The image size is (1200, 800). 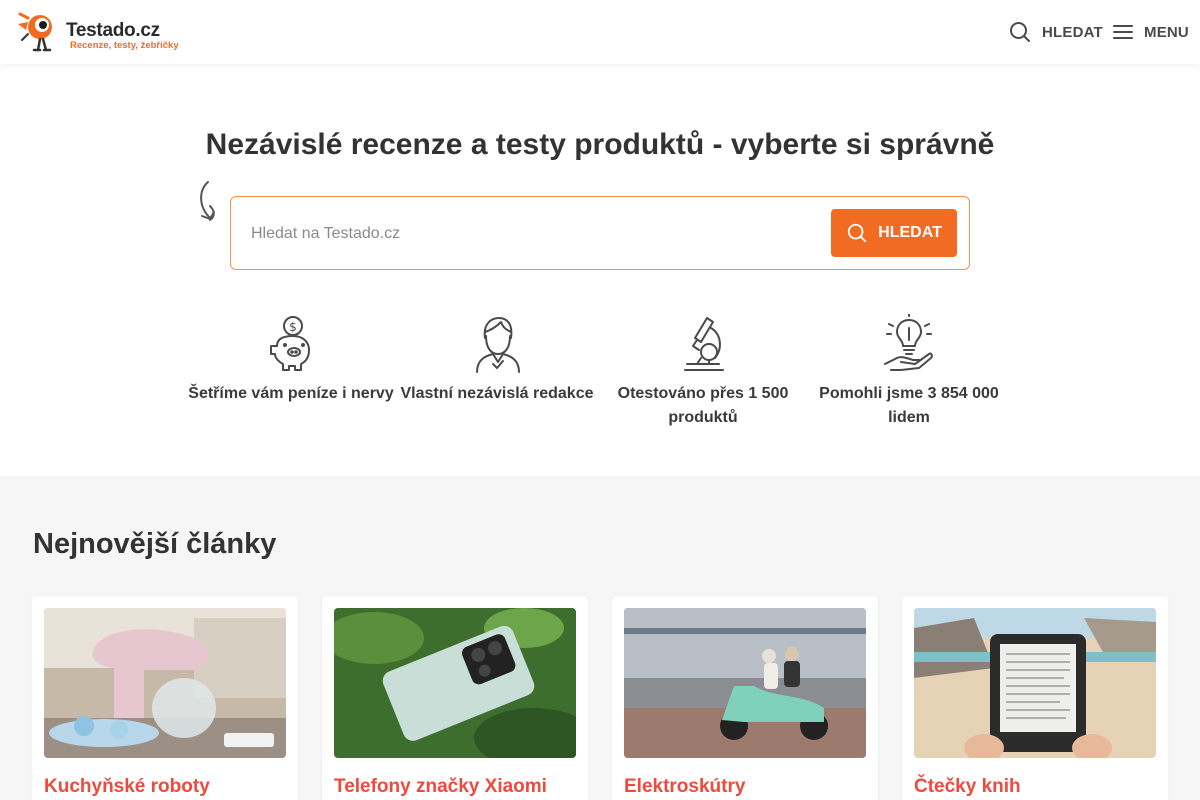 What do you see at coordinates (497, 393) in the screenshot?
I see `feature-text: Vlastní nezávislá redakce` at bounding box center [497, 393].